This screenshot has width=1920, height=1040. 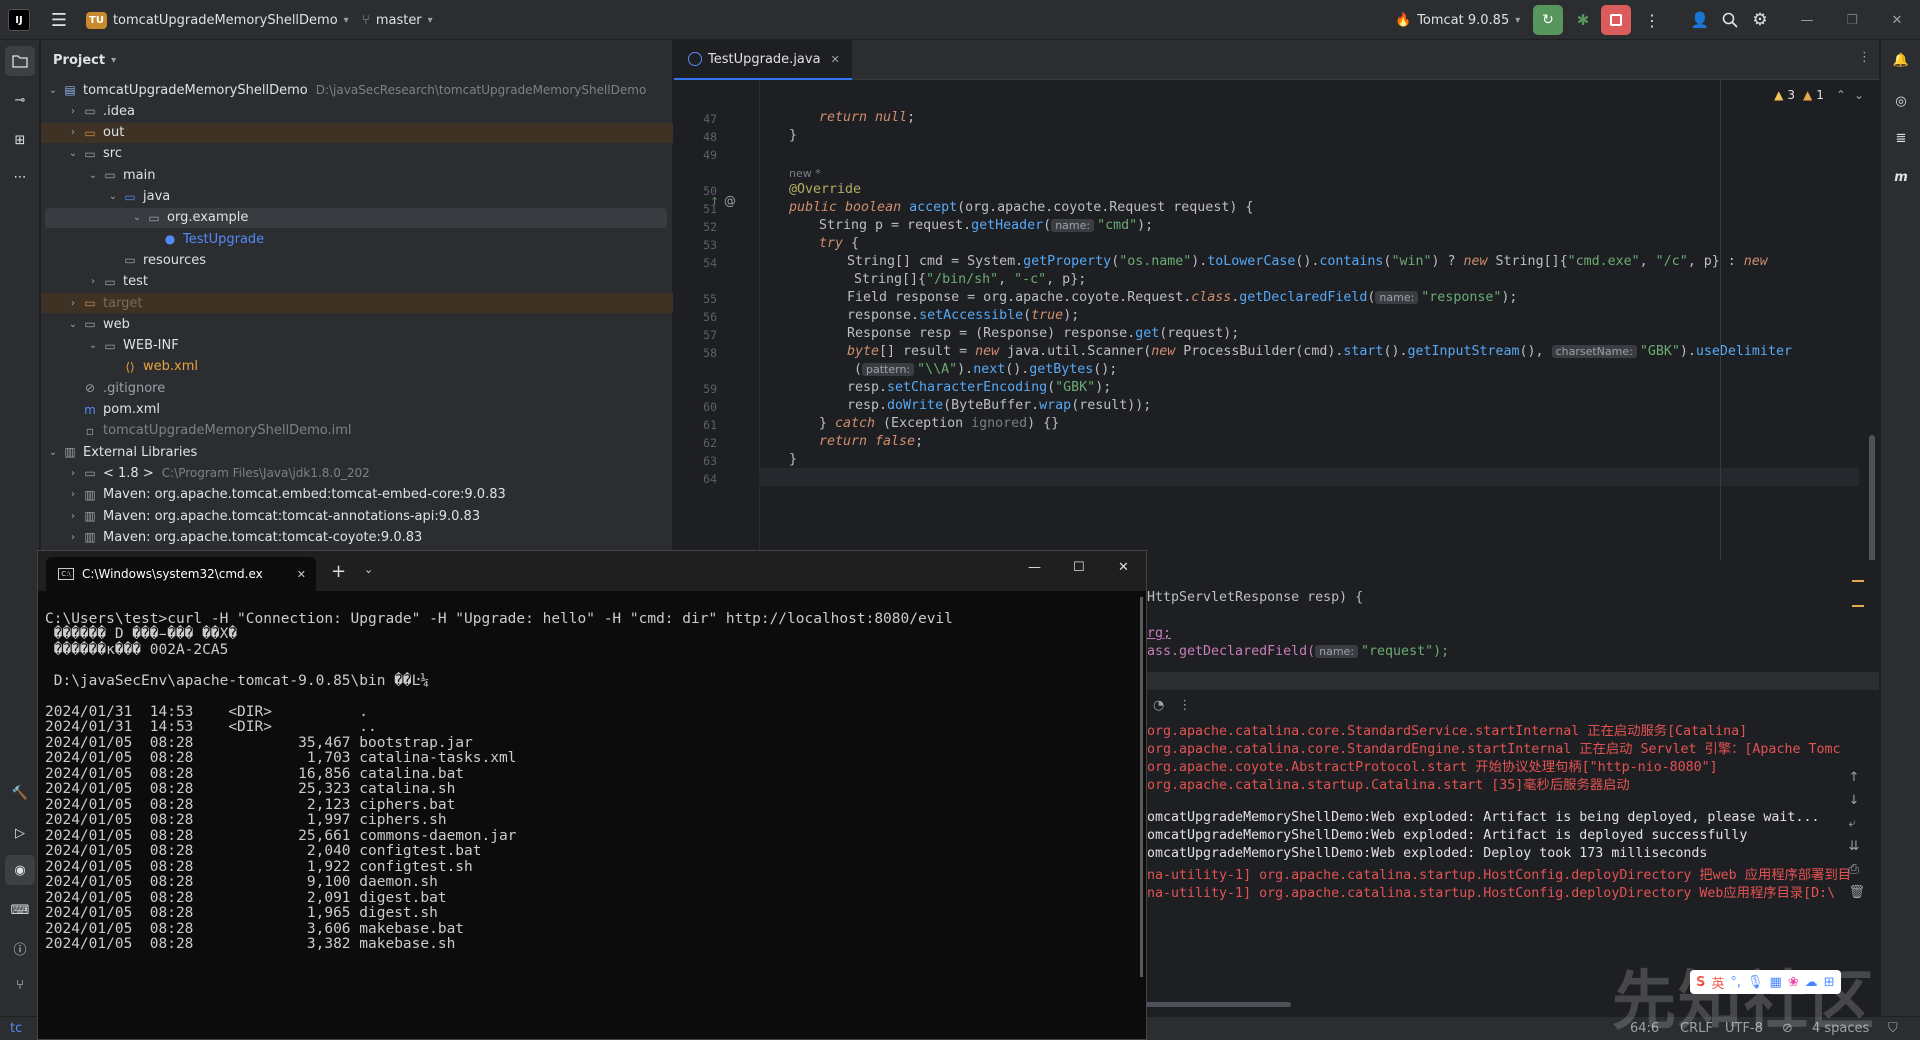 I want to click on annotation-gutter-icon: @, so click(x=730, y=201).